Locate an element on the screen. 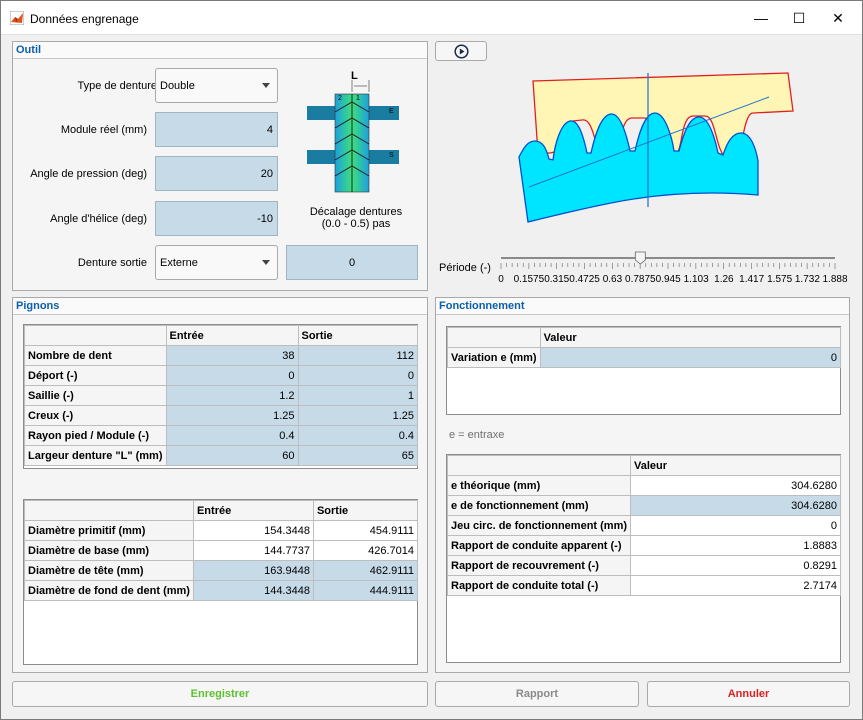 This screenshot has height=720, width=863. row-label: e de fonctionnement (mm) is located at coordinates (539, 505).